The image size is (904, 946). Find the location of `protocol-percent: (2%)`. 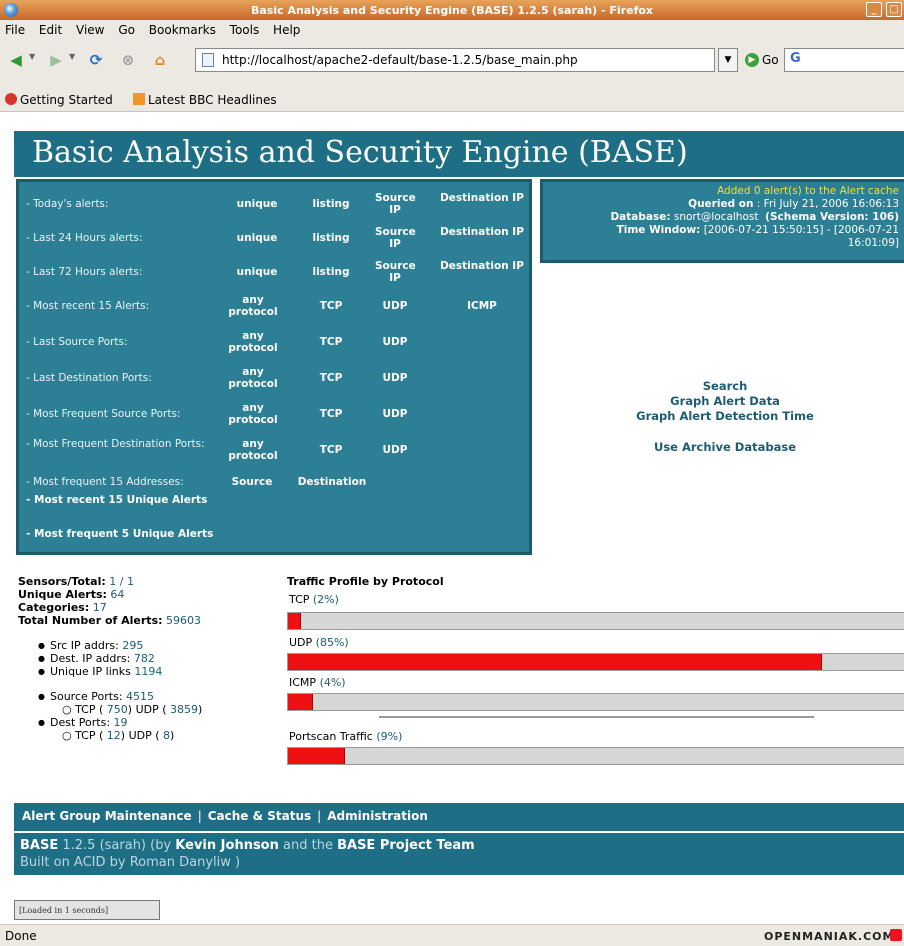

protocol-percent: (2%) is located at coordinates (325, 599).